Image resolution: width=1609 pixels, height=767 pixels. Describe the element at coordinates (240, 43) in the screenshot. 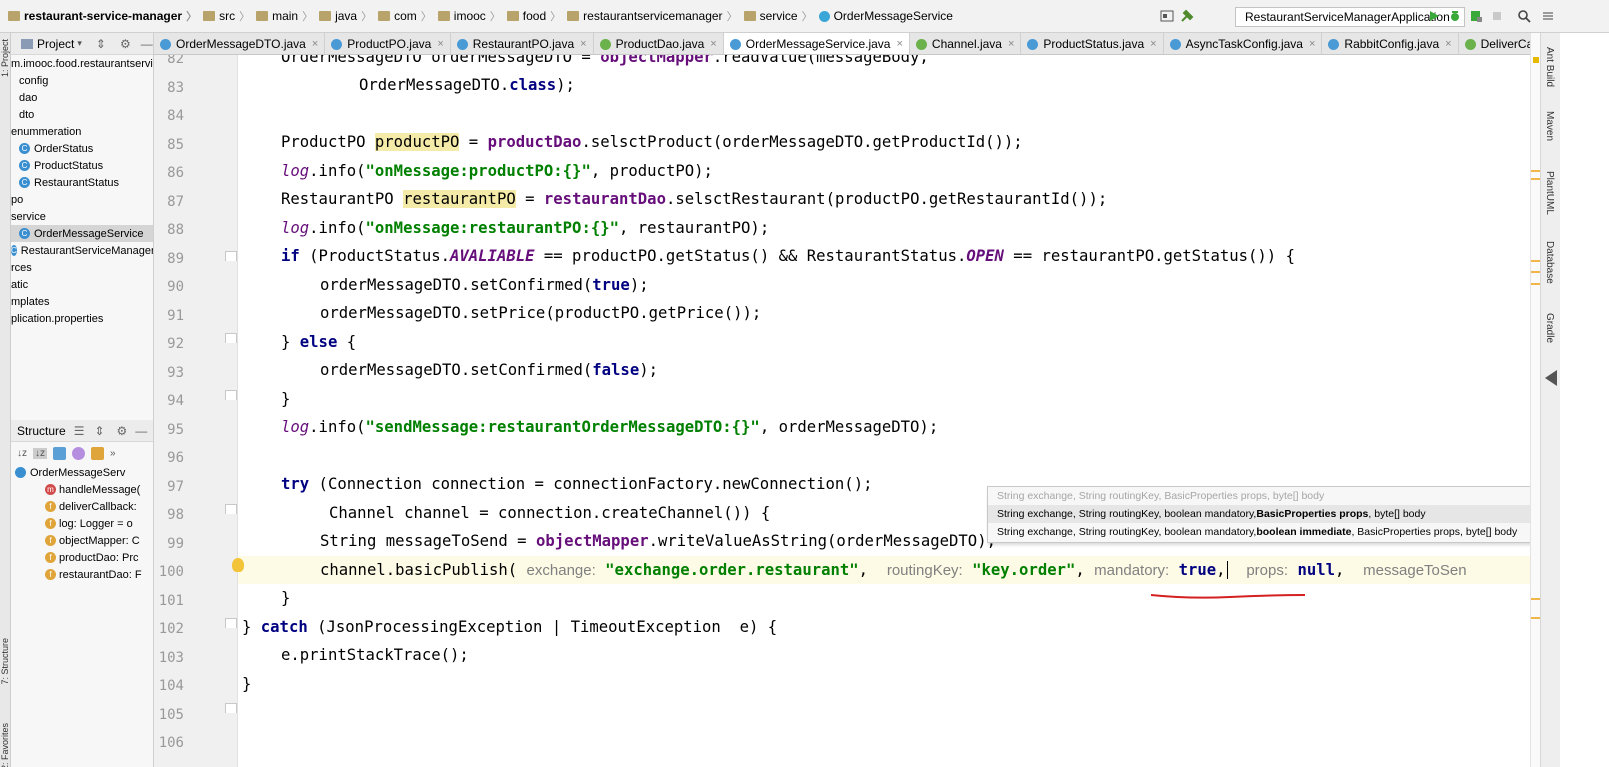

I see `editor-tab: OrderMessageDTO.java ×` at that location.